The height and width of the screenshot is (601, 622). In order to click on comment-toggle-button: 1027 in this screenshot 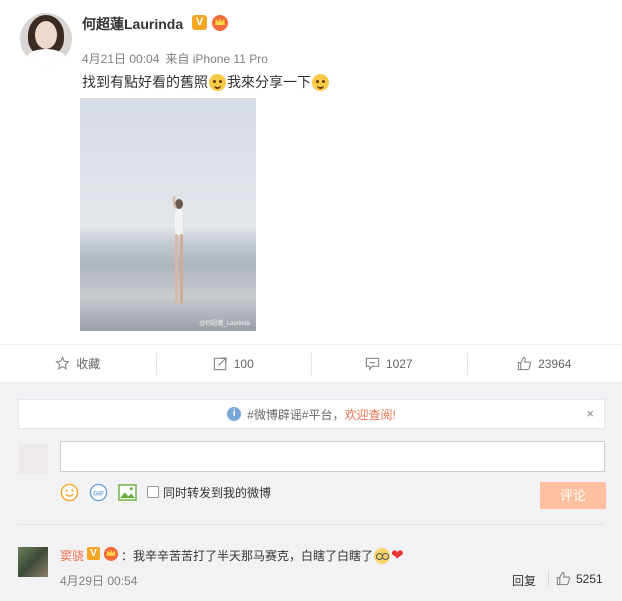, I will do `click(389, 363)`.